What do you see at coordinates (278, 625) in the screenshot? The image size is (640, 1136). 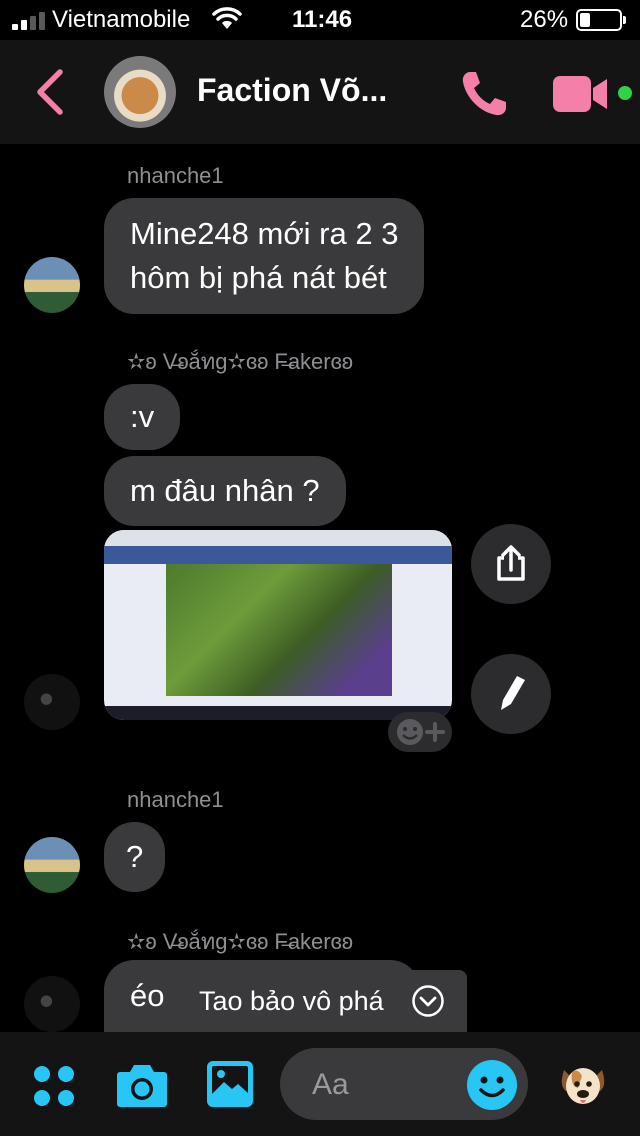 I see `attached-screenshot` at bounding box center [278, 625].